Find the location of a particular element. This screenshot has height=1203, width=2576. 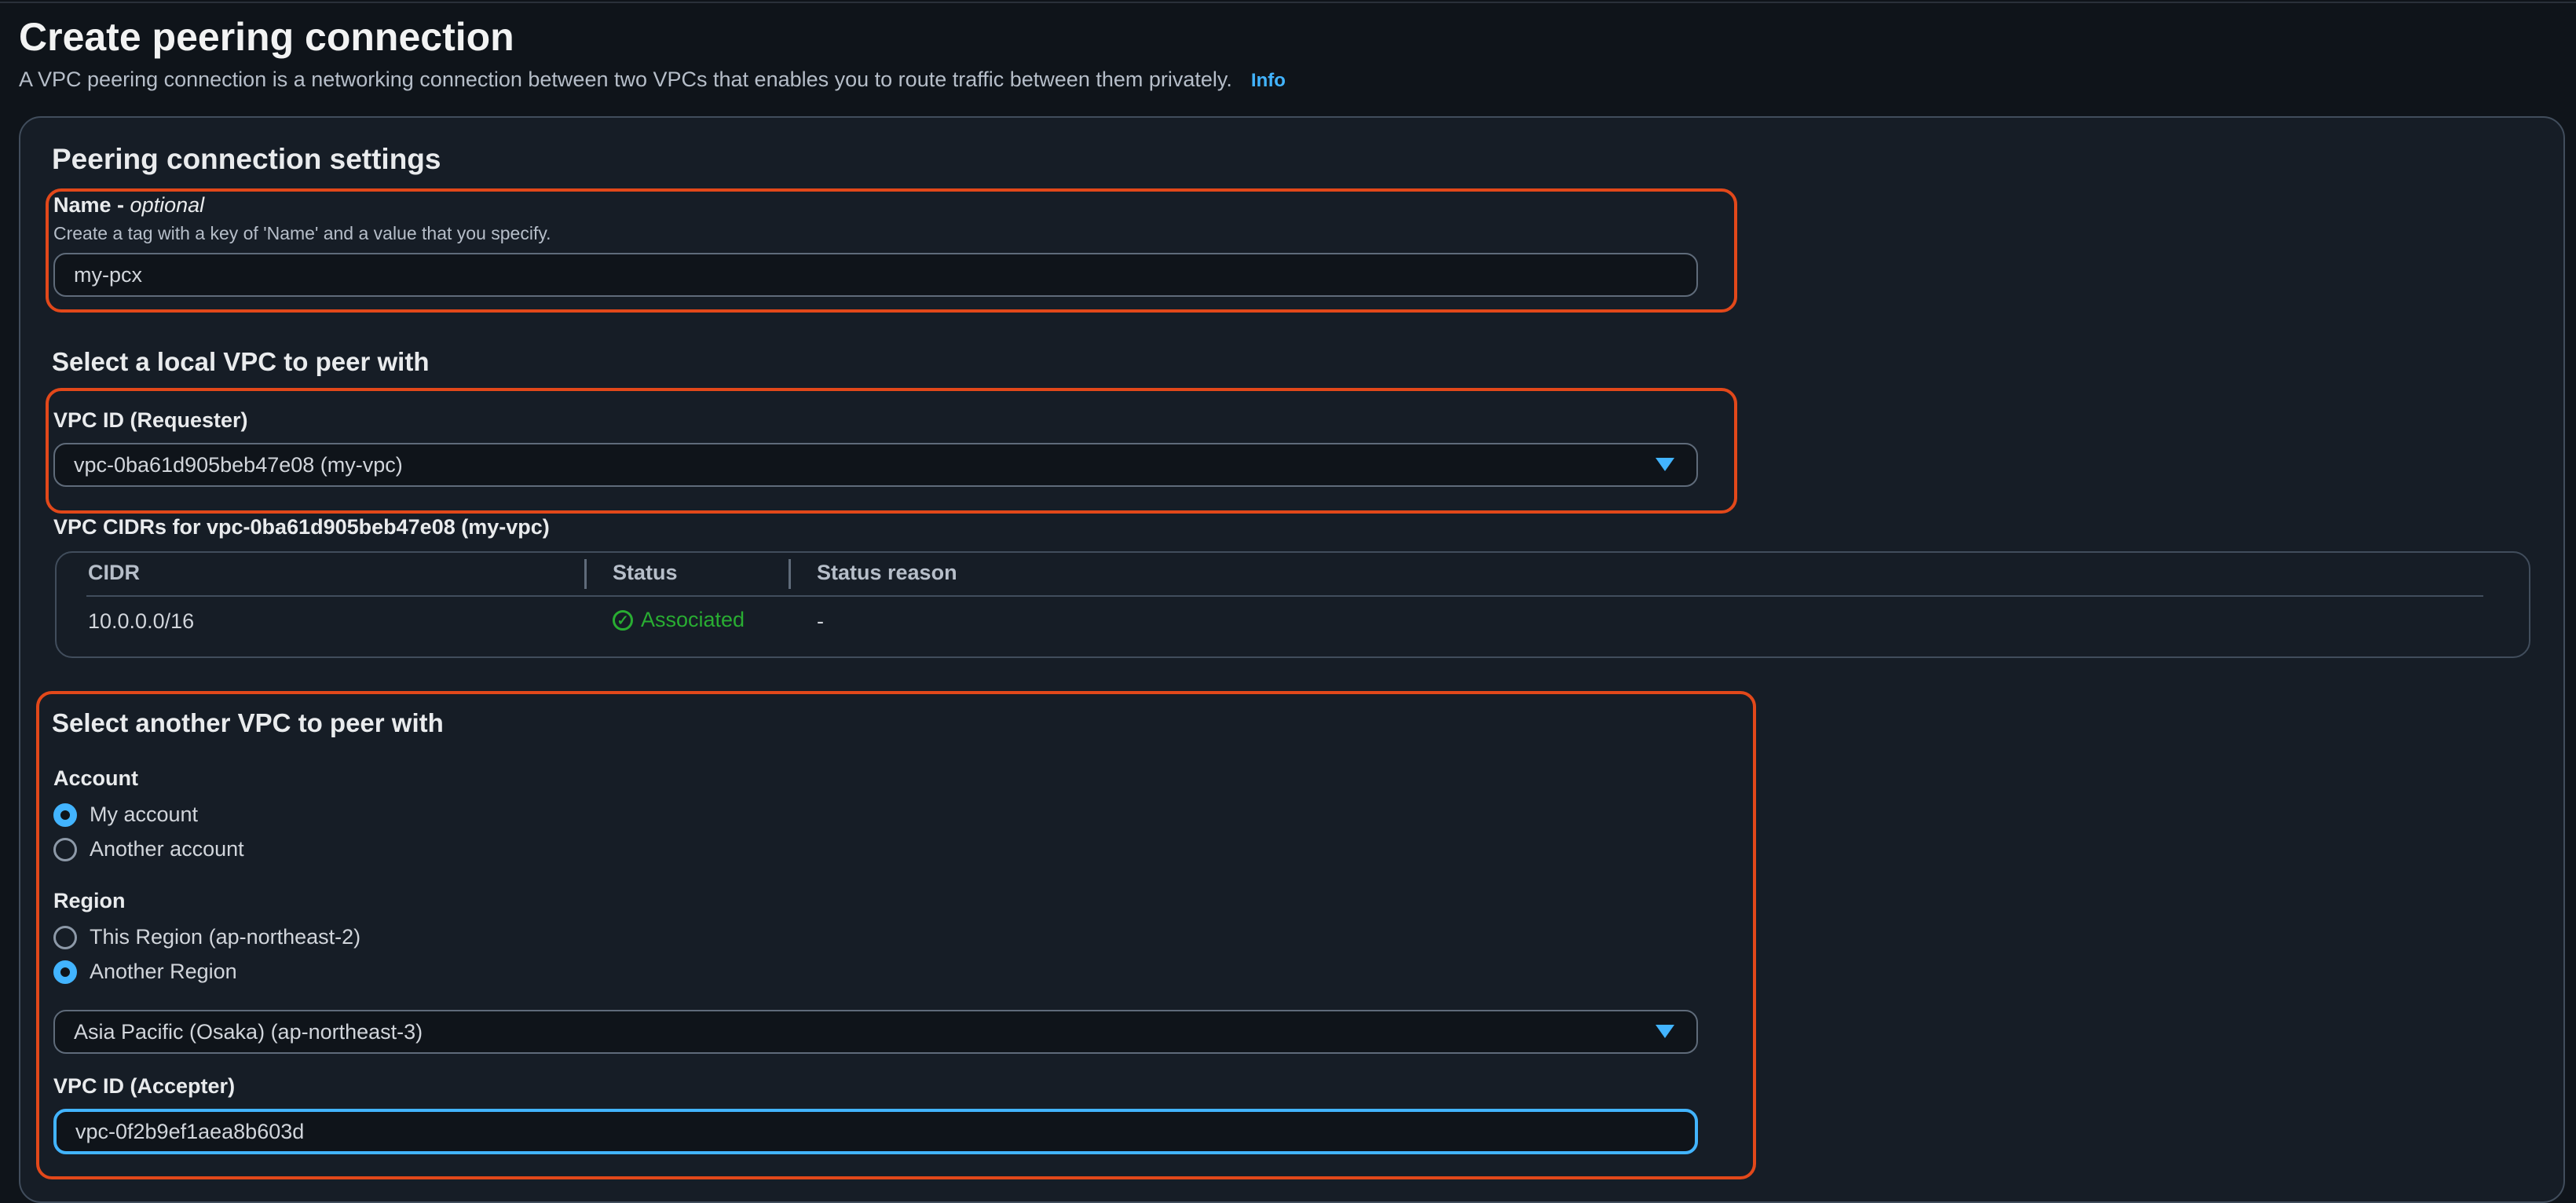

requester-vpc-value: vpc-0ba61d905beb47e08 (my-vpc) is located at coordinates (239, 465).